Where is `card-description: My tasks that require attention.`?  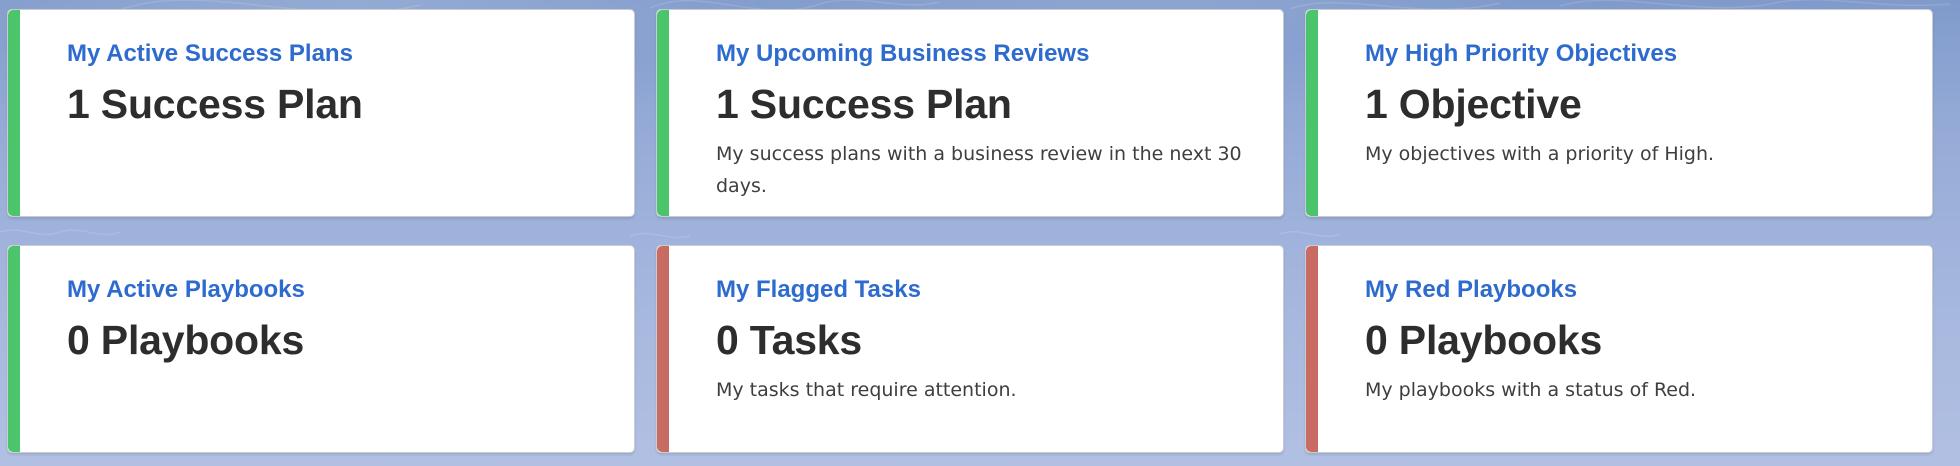
card-description: My tasks that require attention. is located at coordinates (866, 390).